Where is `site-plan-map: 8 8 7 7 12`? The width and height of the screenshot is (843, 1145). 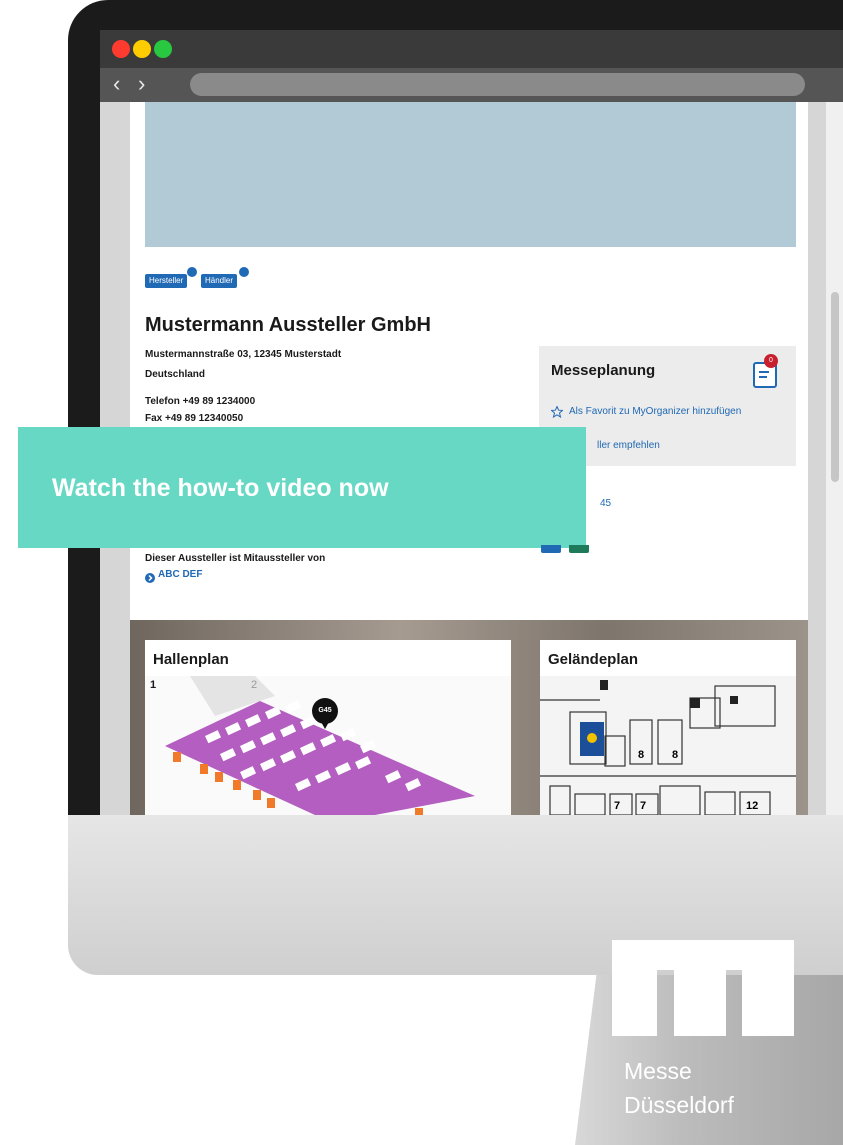
site-plan-map: 8 8 7 7 12 is located at coordinates (668, 745).